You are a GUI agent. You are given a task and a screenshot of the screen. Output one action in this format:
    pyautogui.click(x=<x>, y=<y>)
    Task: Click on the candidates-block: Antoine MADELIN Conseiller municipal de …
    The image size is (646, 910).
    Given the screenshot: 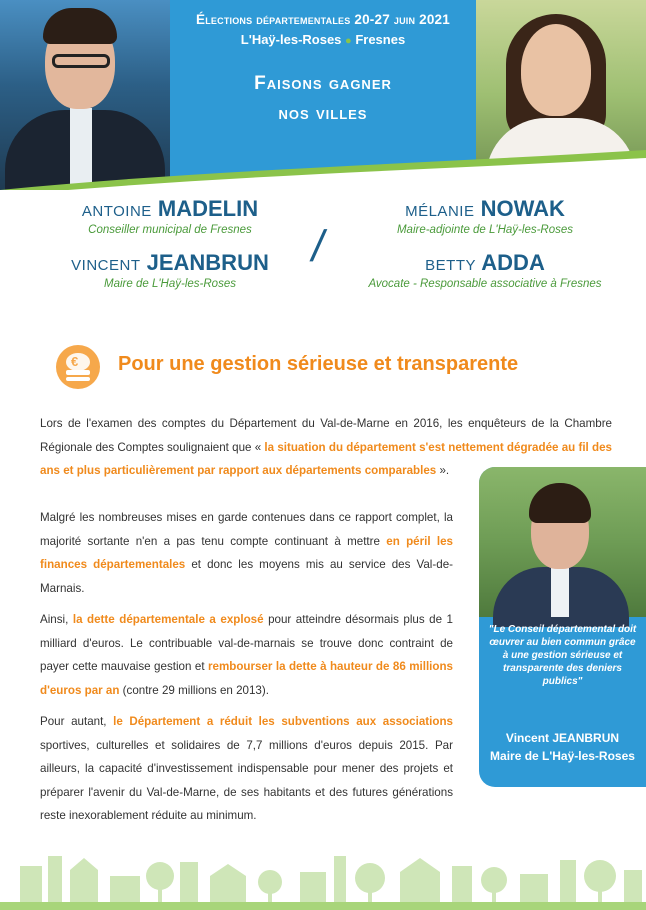 What is the action you would take?
    pyautogui.click(x=323, y=251)
    